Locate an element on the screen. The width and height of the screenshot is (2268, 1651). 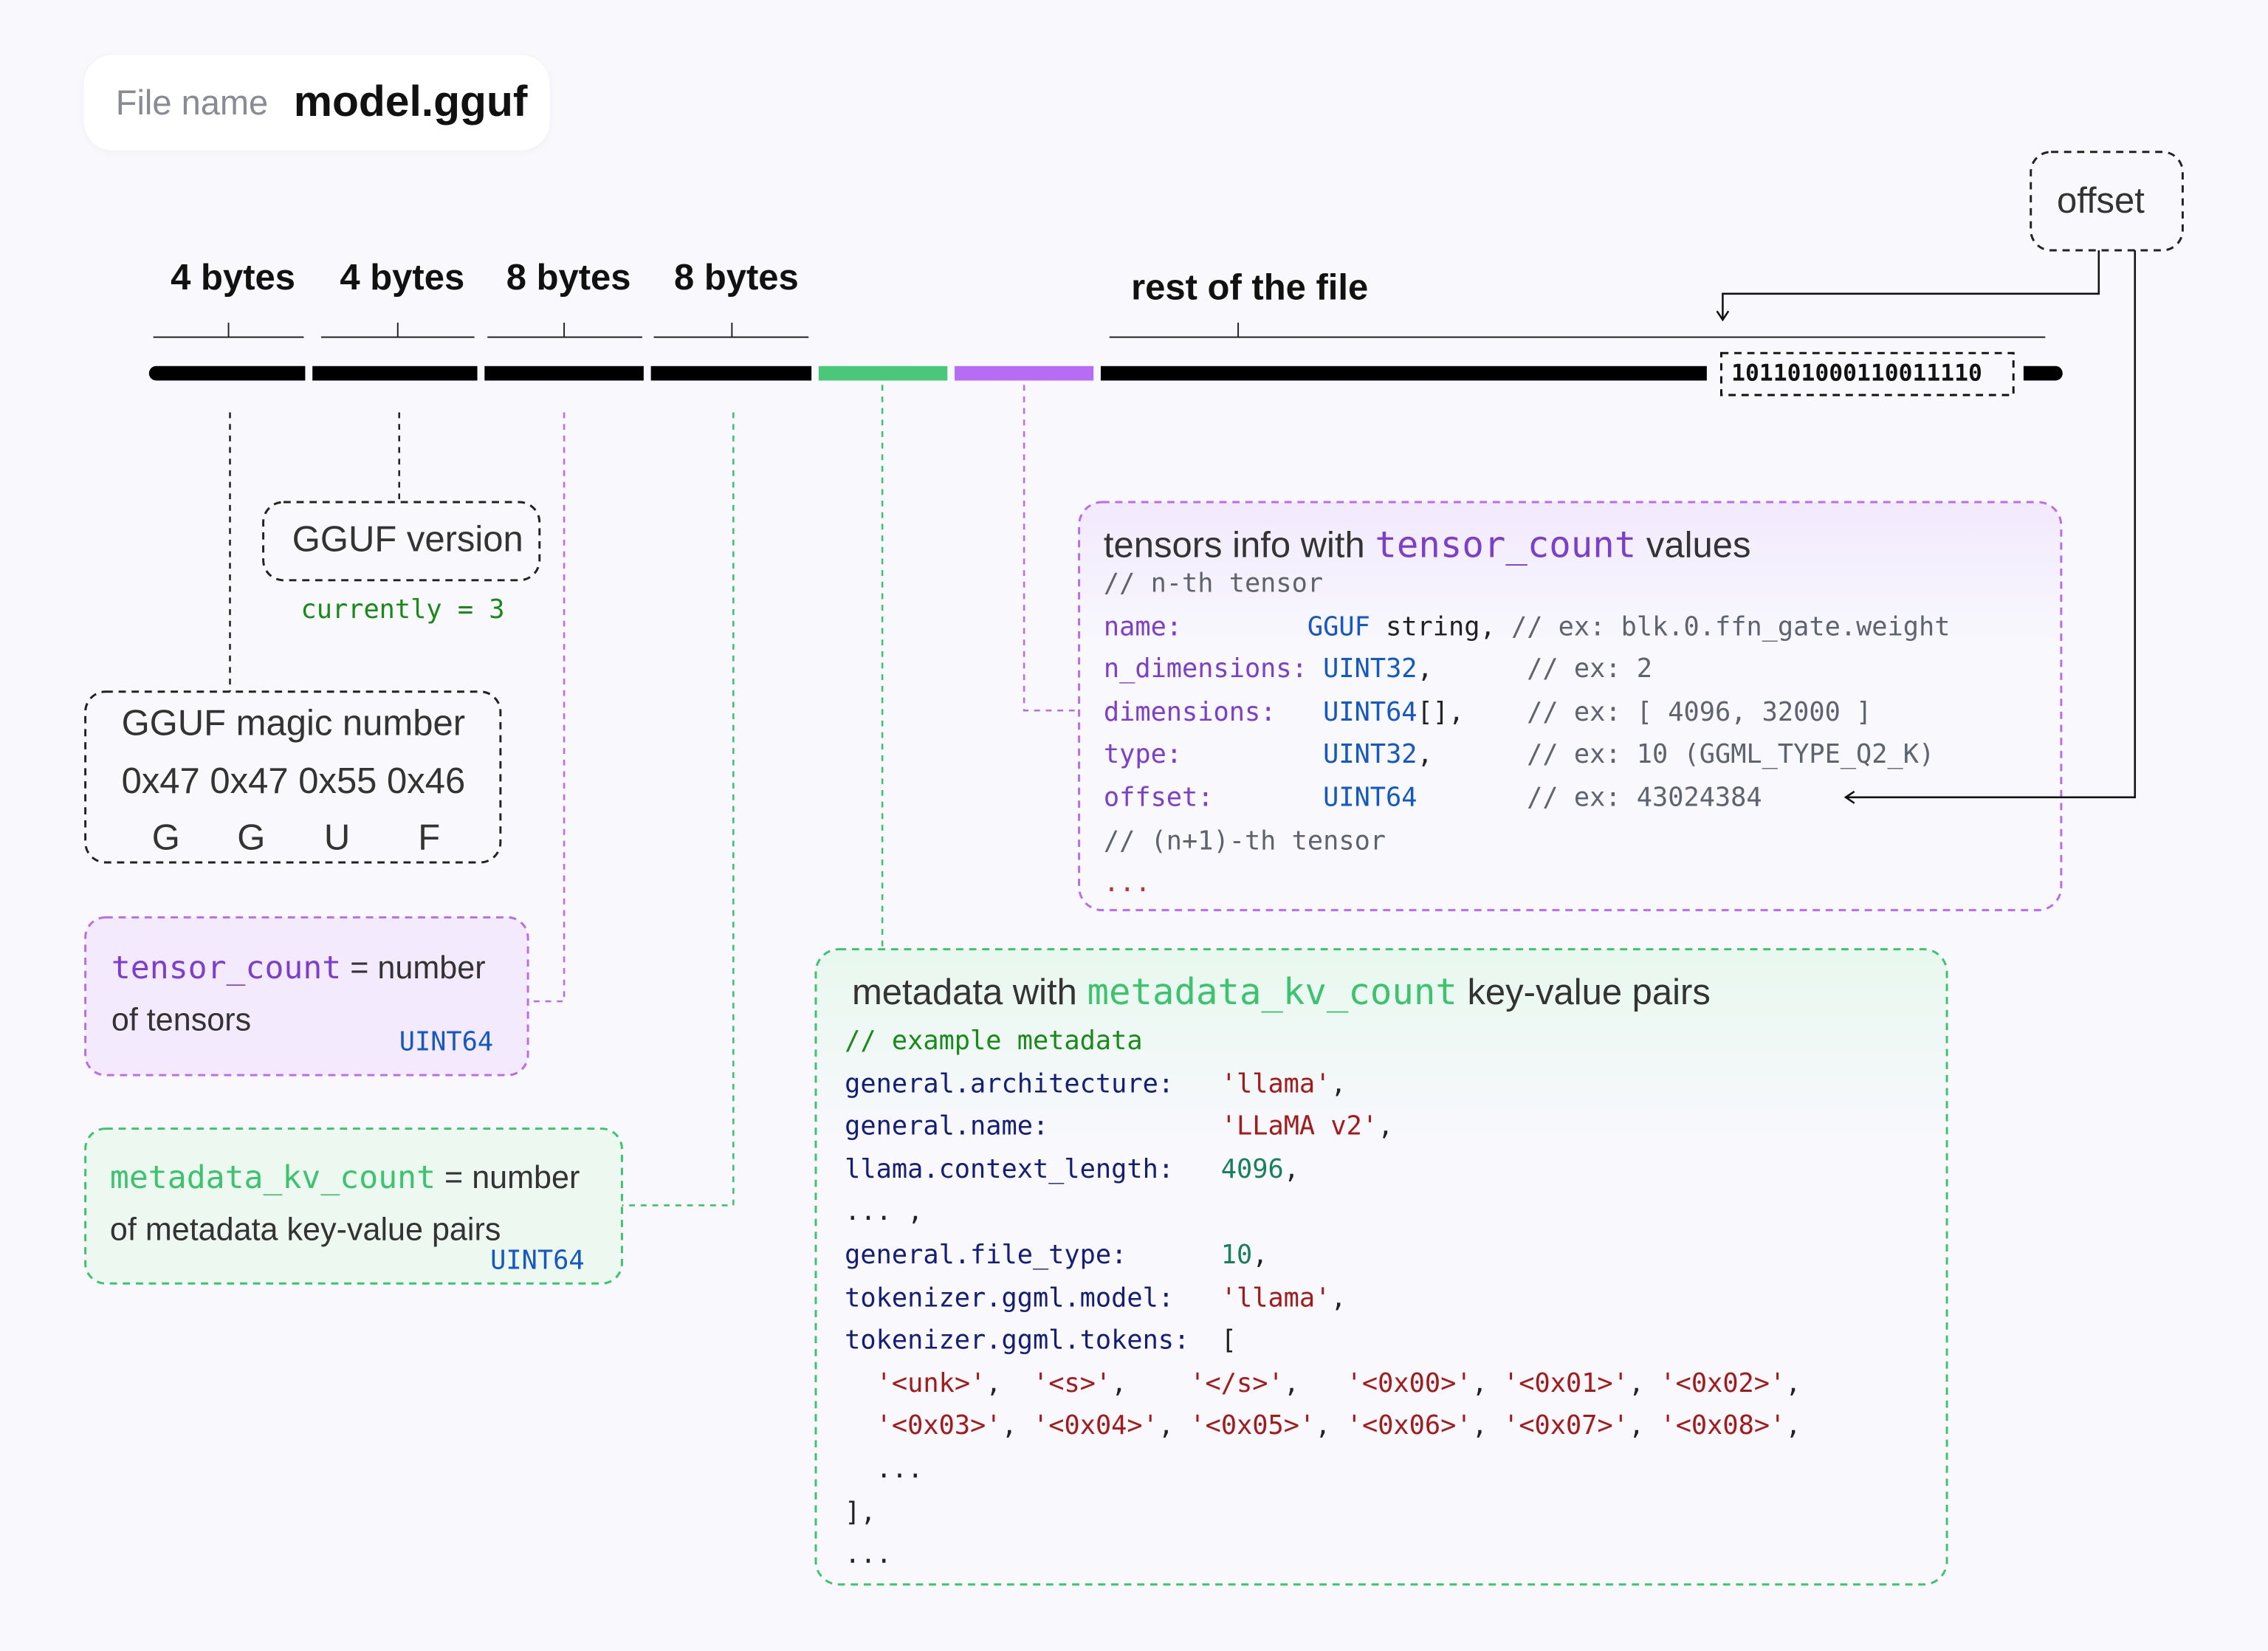
code-line: offset: UINT64 // ex: 43024384 is located at coordinates (1527, 799).